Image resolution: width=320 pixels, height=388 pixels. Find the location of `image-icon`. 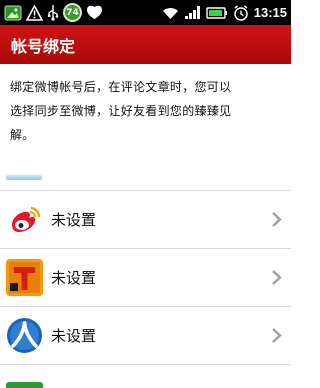

image-icon is located at coordinates (13, 13).